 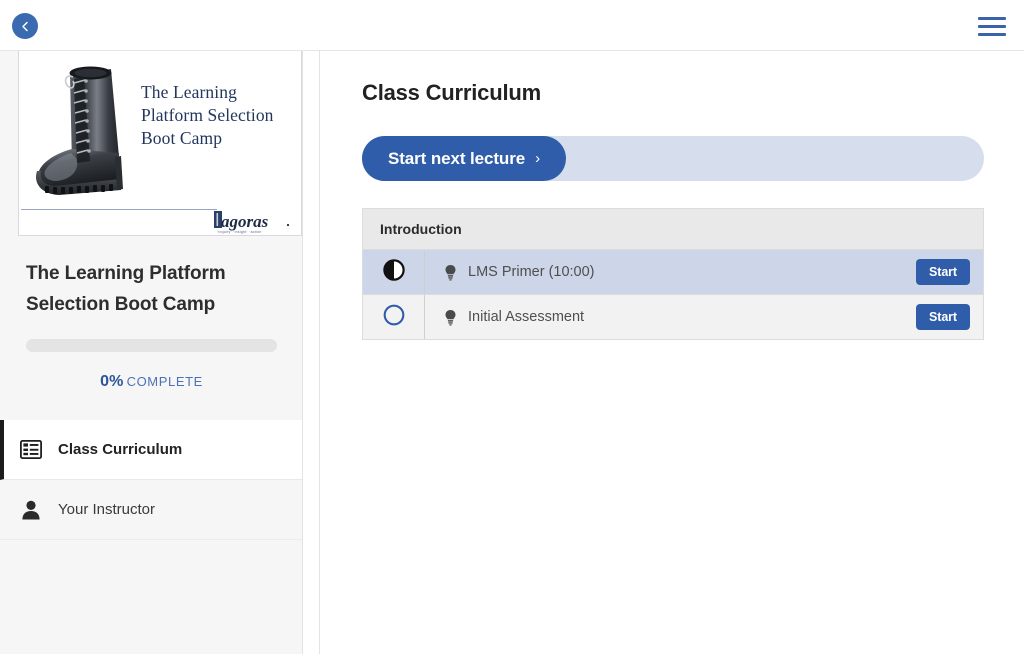 I want to click on course-card-divider, so click(x=119, y=209).